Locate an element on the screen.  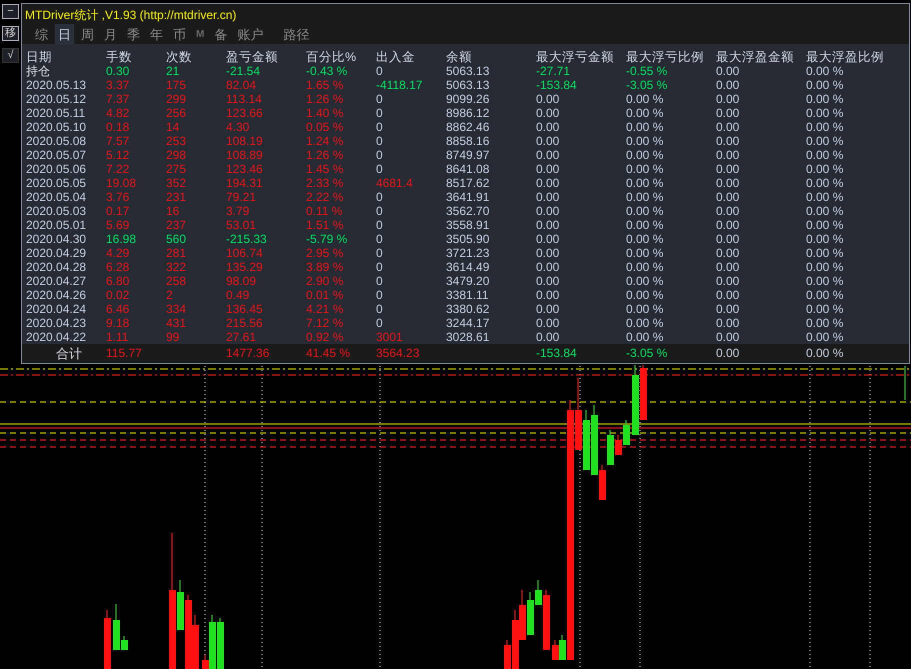
table-cell: 8986.12 is located at coordinates (468, 113).